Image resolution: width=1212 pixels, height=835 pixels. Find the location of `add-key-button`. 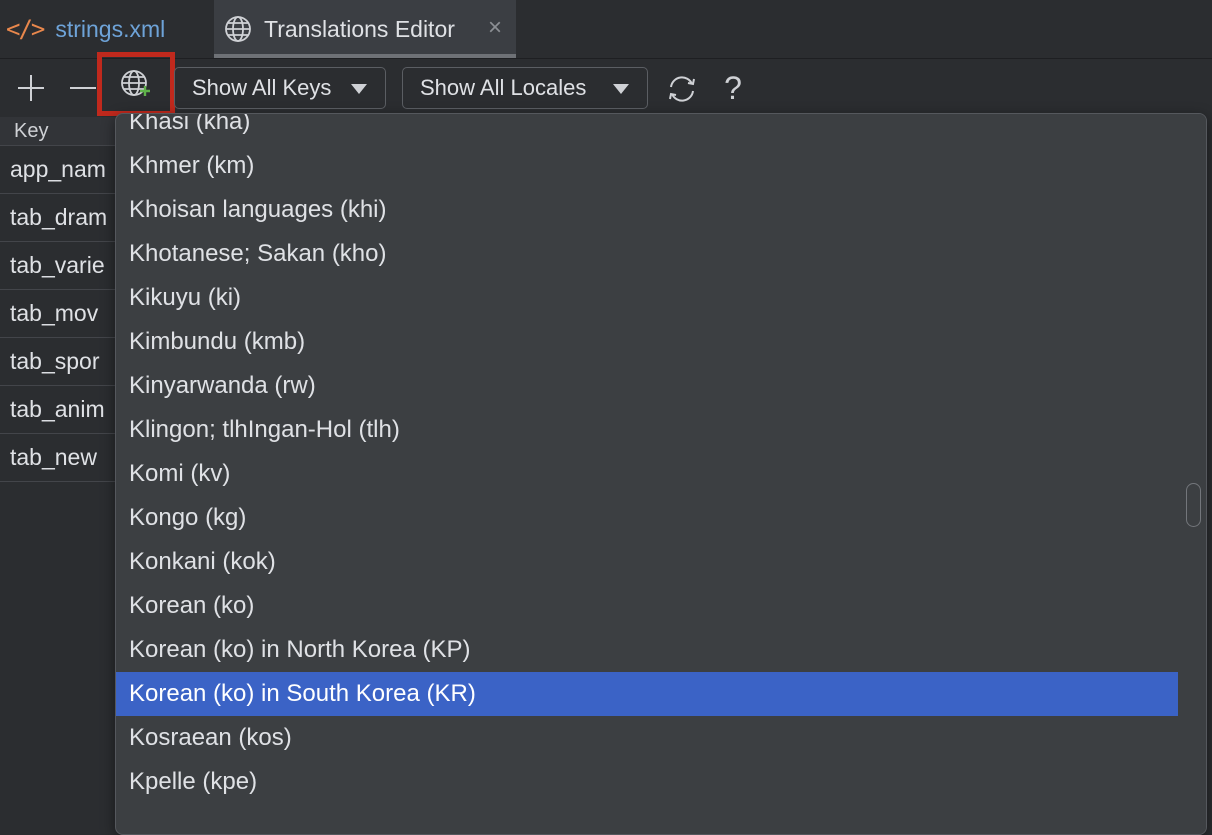

add-key-button is located at coordinates (31, 88).